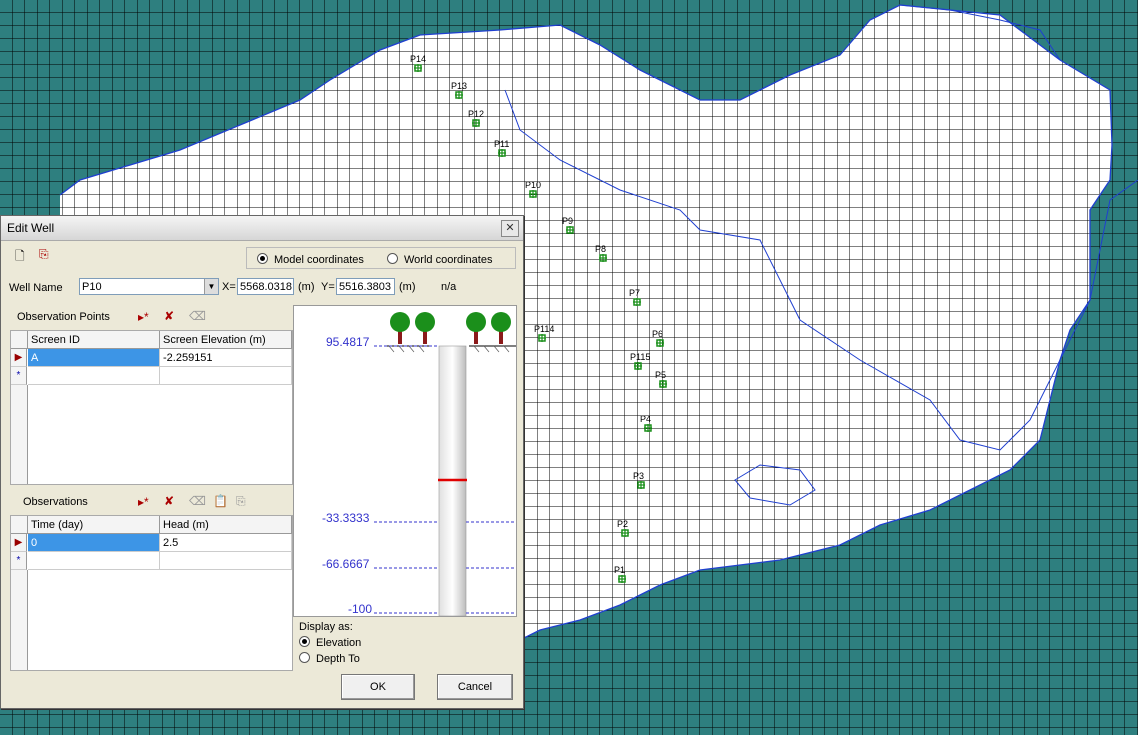 Image resolution: width=1138 pixels, height=735 pixels. I want to click on ok-button: OK, so click(378, 687).